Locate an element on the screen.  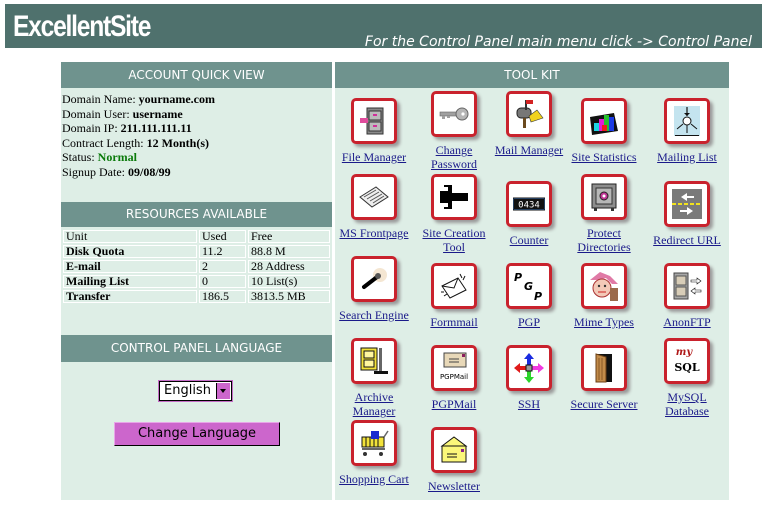
tool-label: Site Creation Tool is located at coordinates (454, 240).